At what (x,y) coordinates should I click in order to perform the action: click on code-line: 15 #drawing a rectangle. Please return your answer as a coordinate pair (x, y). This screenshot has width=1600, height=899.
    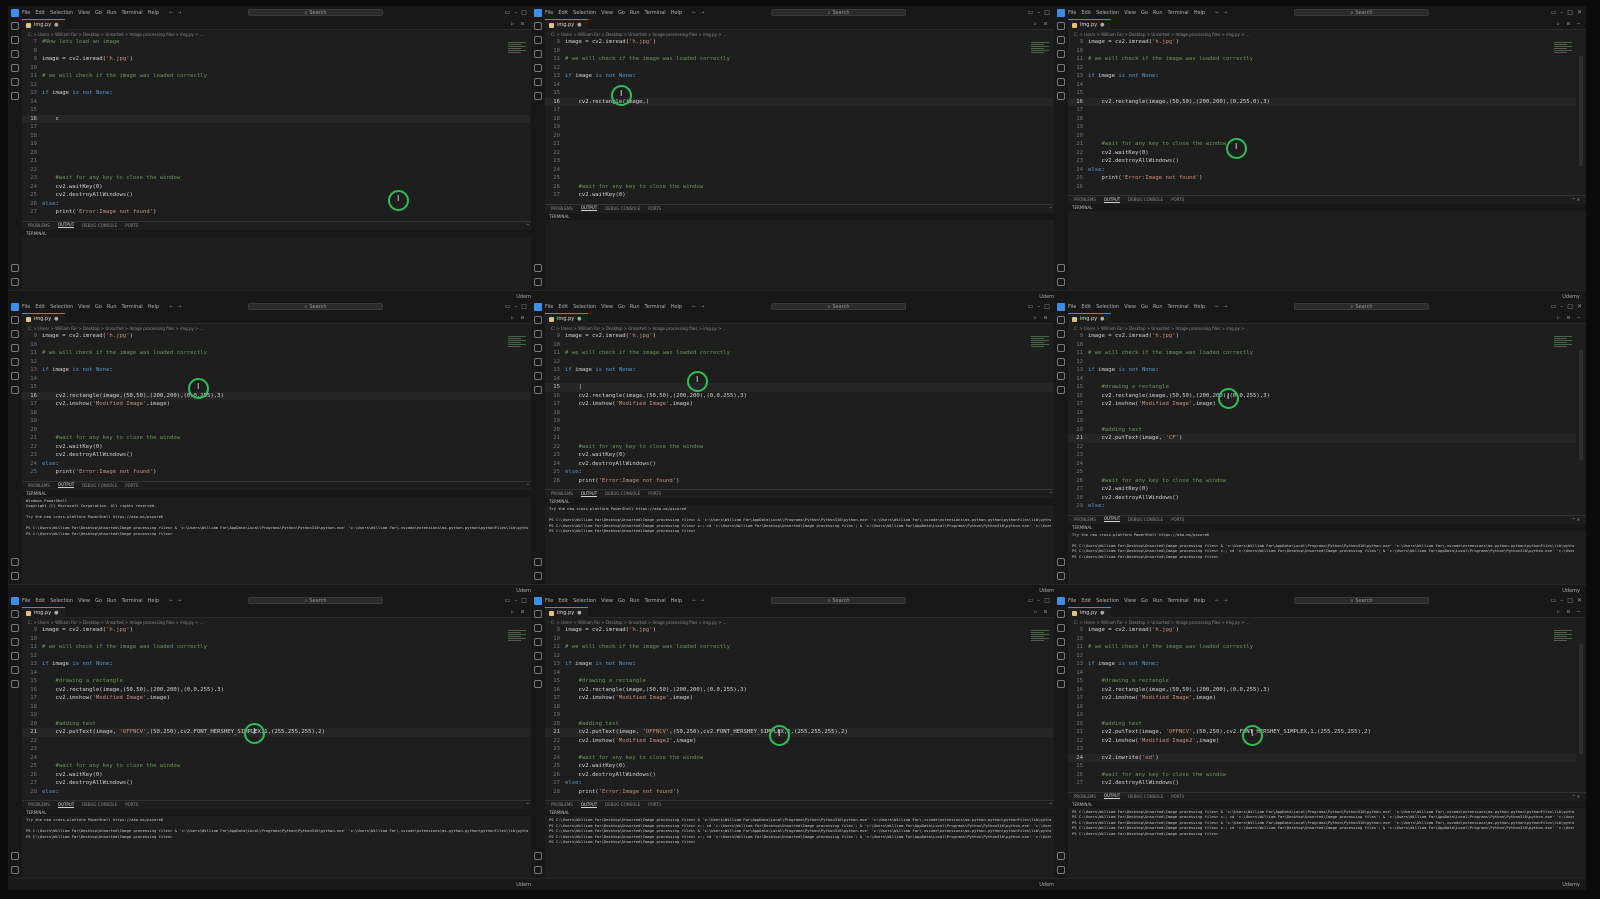
    Looking at the image, I should click on (799, 681).